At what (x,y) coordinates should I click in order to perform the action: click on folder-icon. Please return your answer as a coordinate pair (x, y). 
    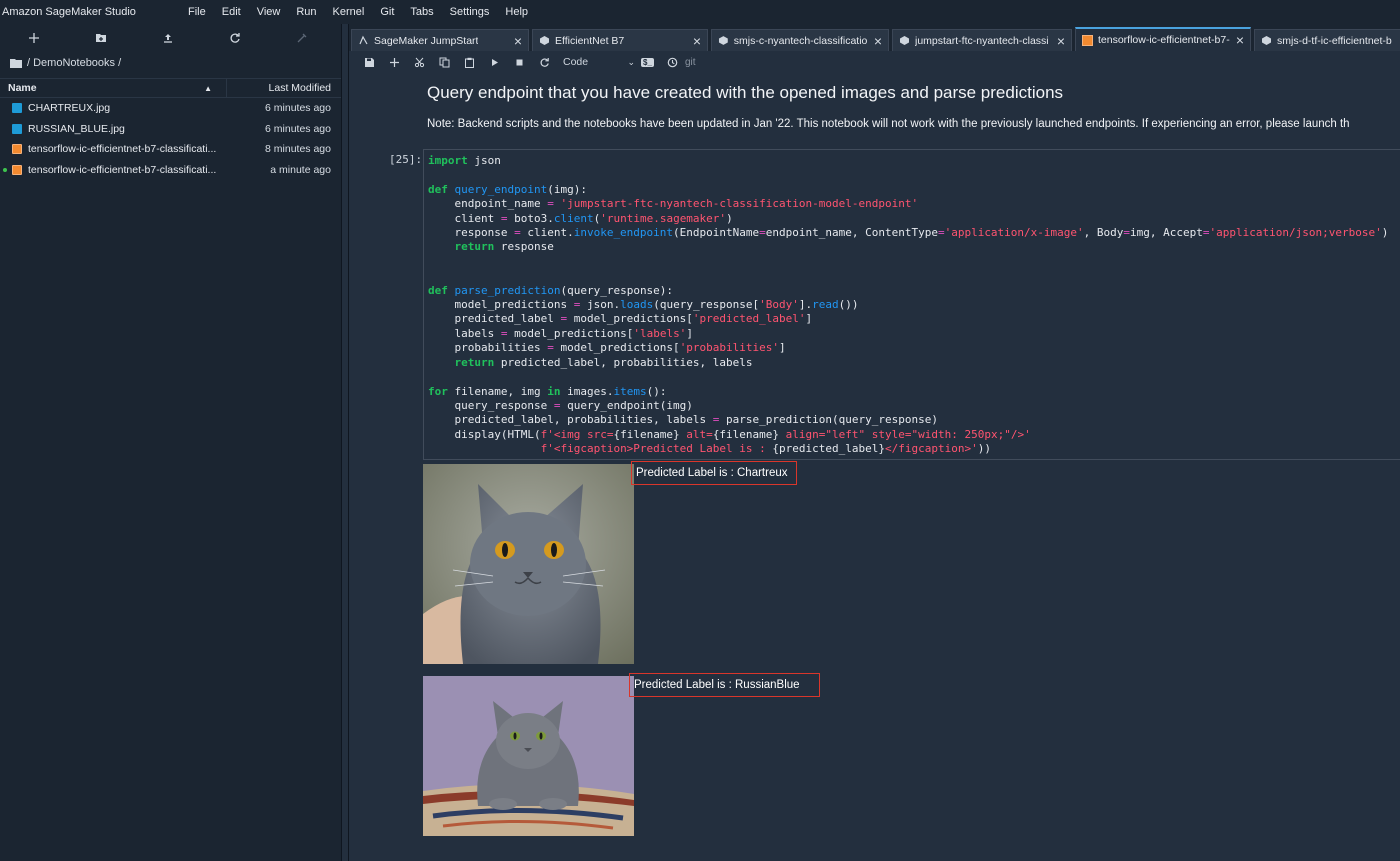
    Looking at the image, I should click on (16, 63).